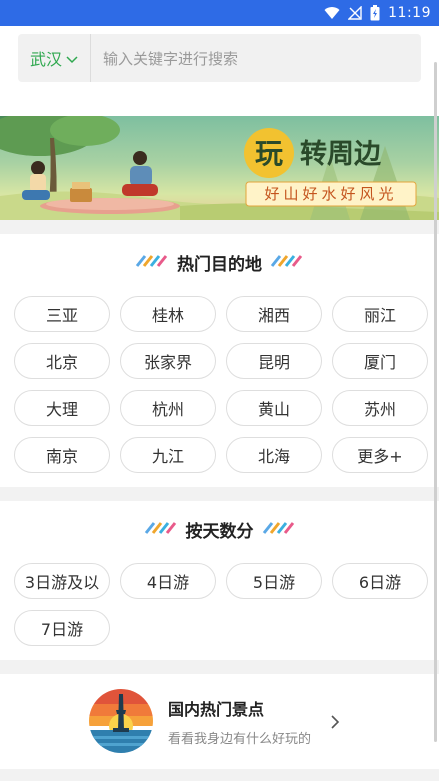 The width and height of the screenshot is (439, 781). I want to click on days-chip: 7日游, so click(62, 628).